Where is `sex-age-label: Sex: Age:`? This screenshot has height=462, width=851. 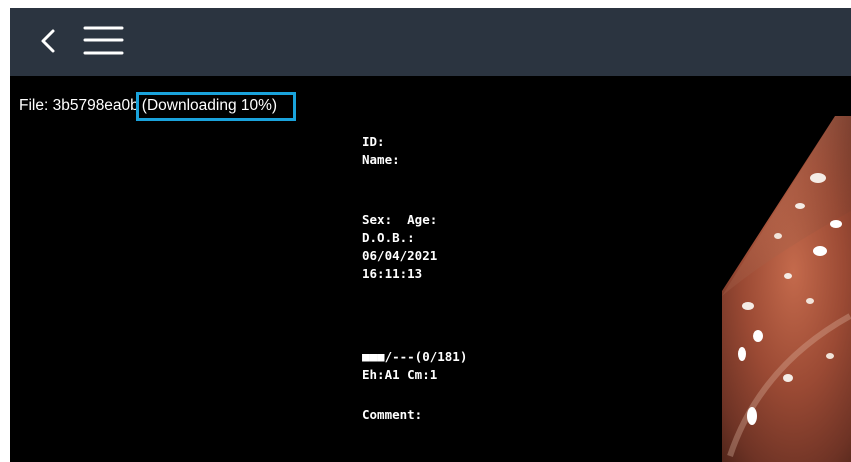 sex-age-label: Sex: Age: is located at coordinates (400, 219).